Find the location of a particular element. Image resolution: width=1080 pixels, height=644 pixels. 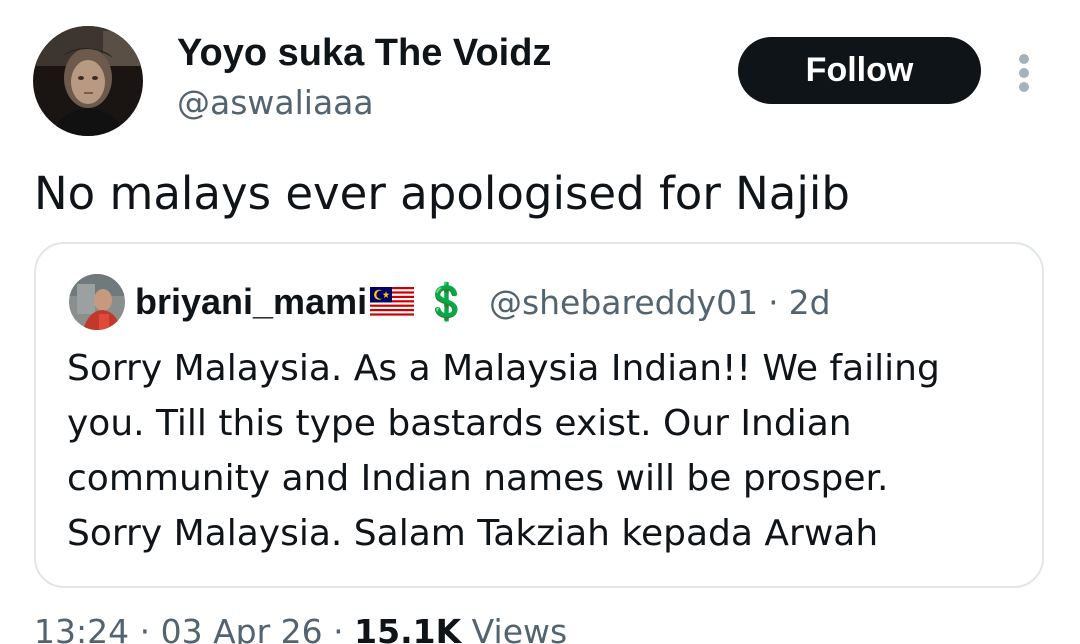

author-avatar is located at coordinates (88, 81).